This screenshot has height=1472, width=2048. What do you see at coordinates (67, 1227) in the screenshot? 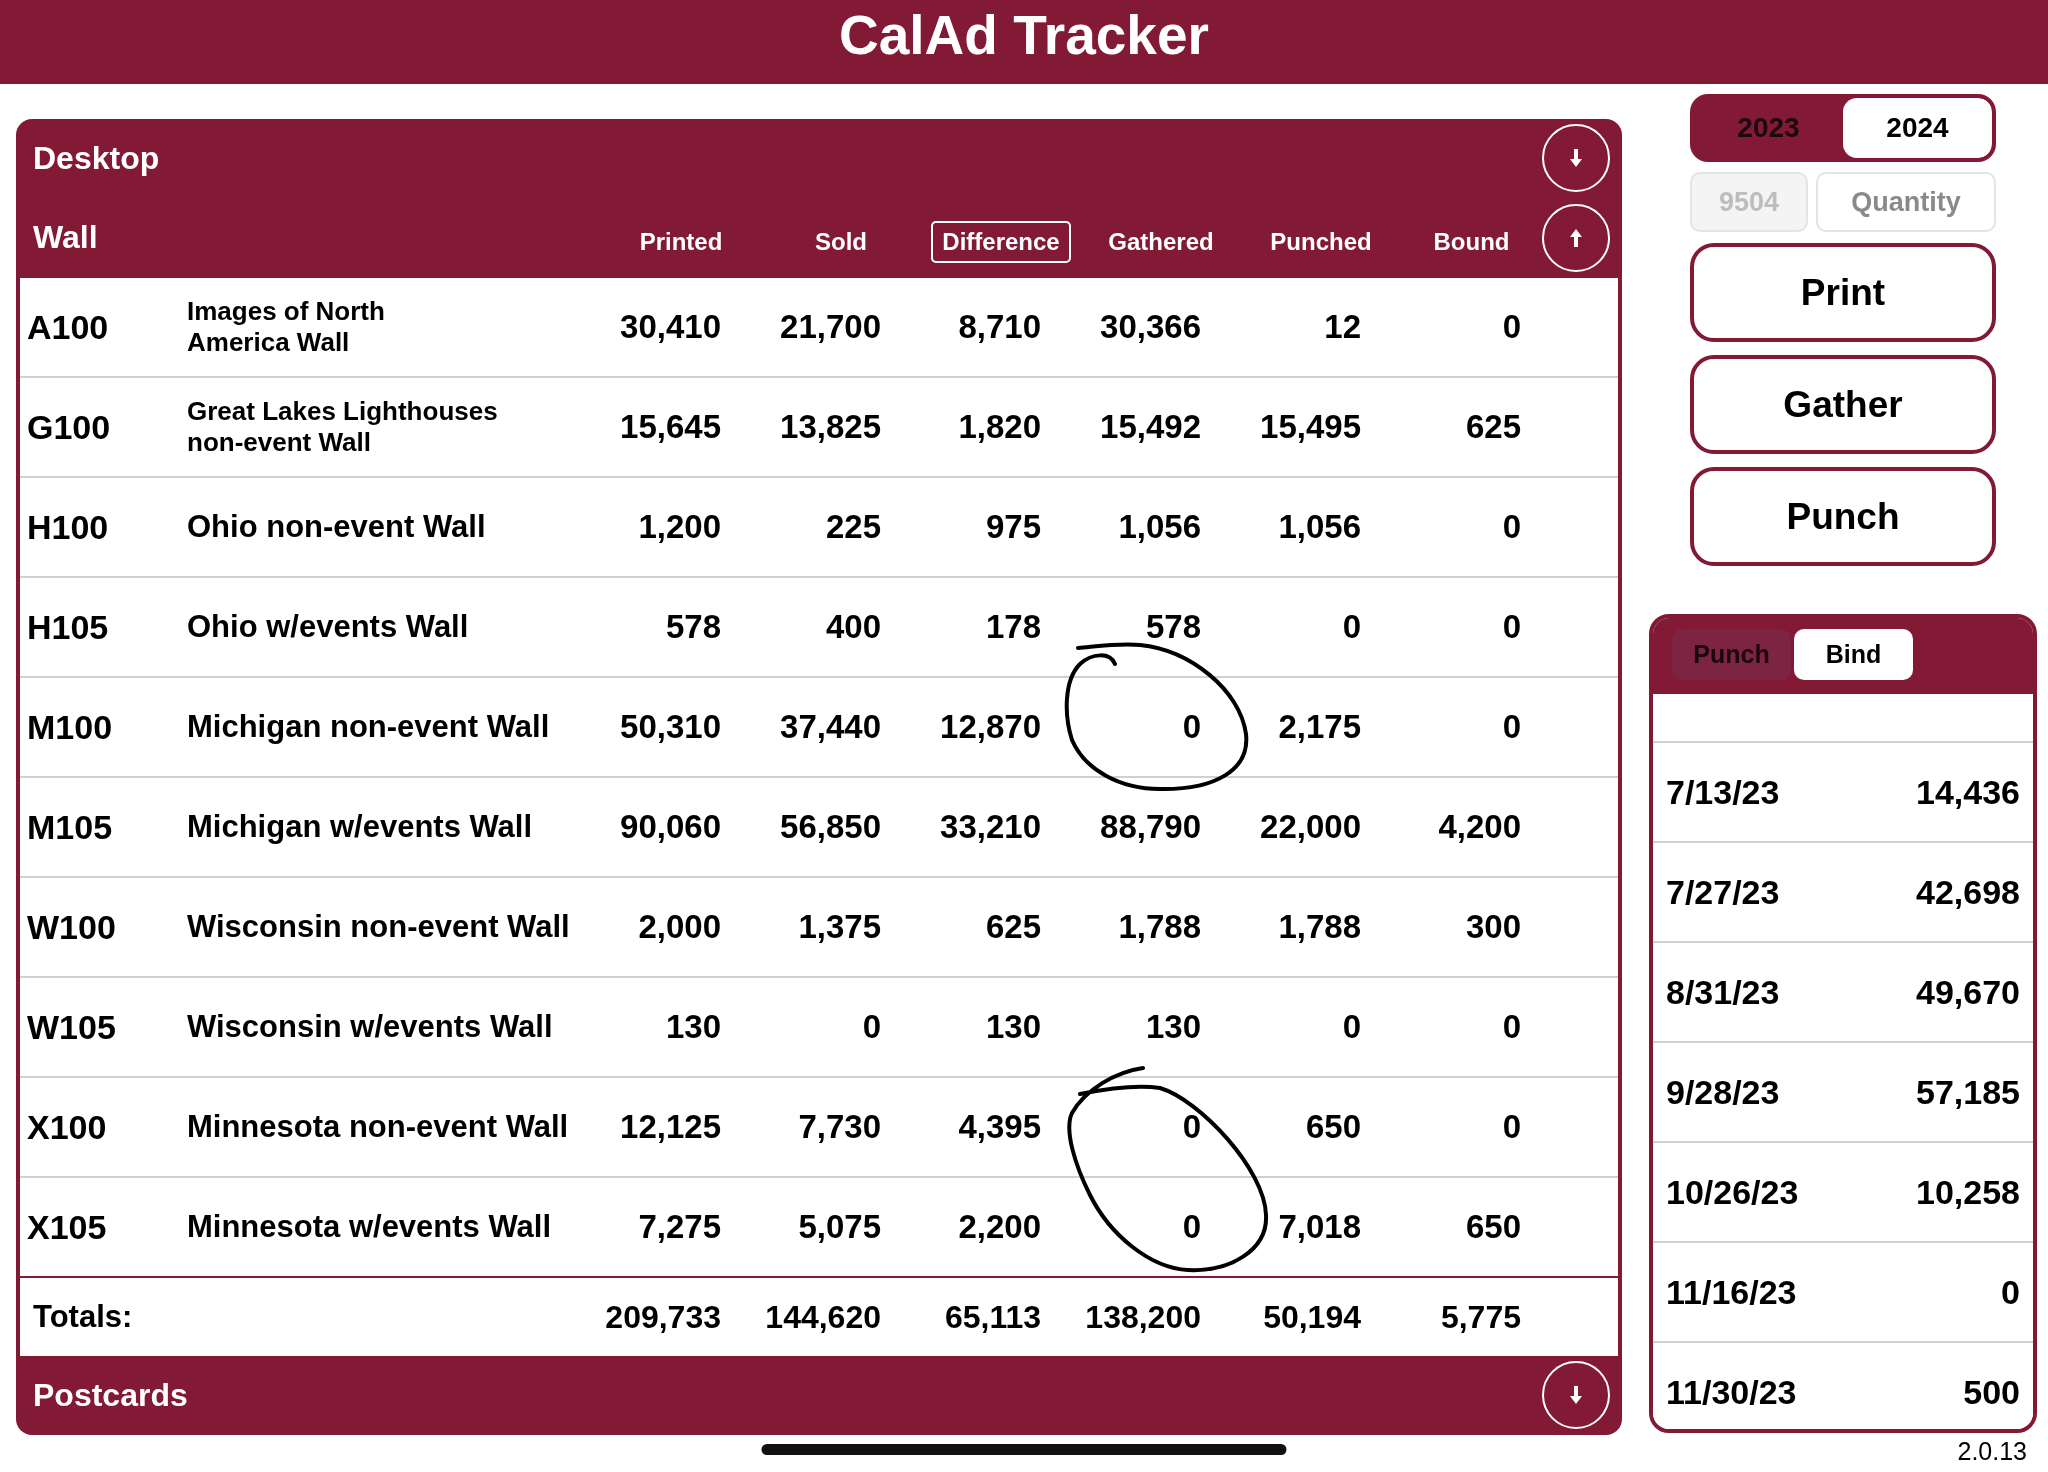
I see `item-code: X105` at bounding box center [67, 1227].